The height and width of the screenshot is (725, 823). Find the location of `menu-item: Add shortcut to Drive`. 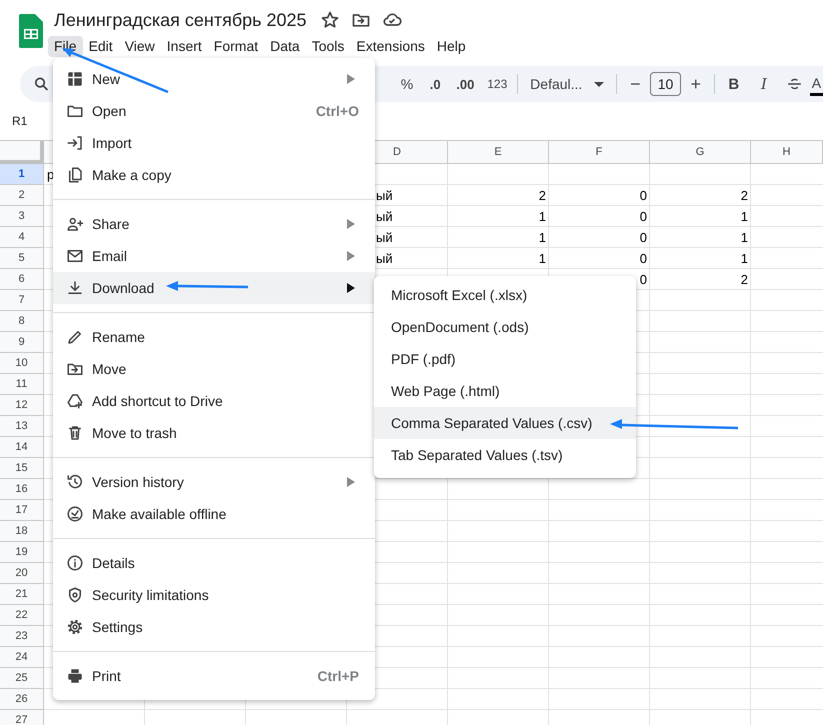

menu-item: Add shortcut to Drive is located at coordinates (214, 401).